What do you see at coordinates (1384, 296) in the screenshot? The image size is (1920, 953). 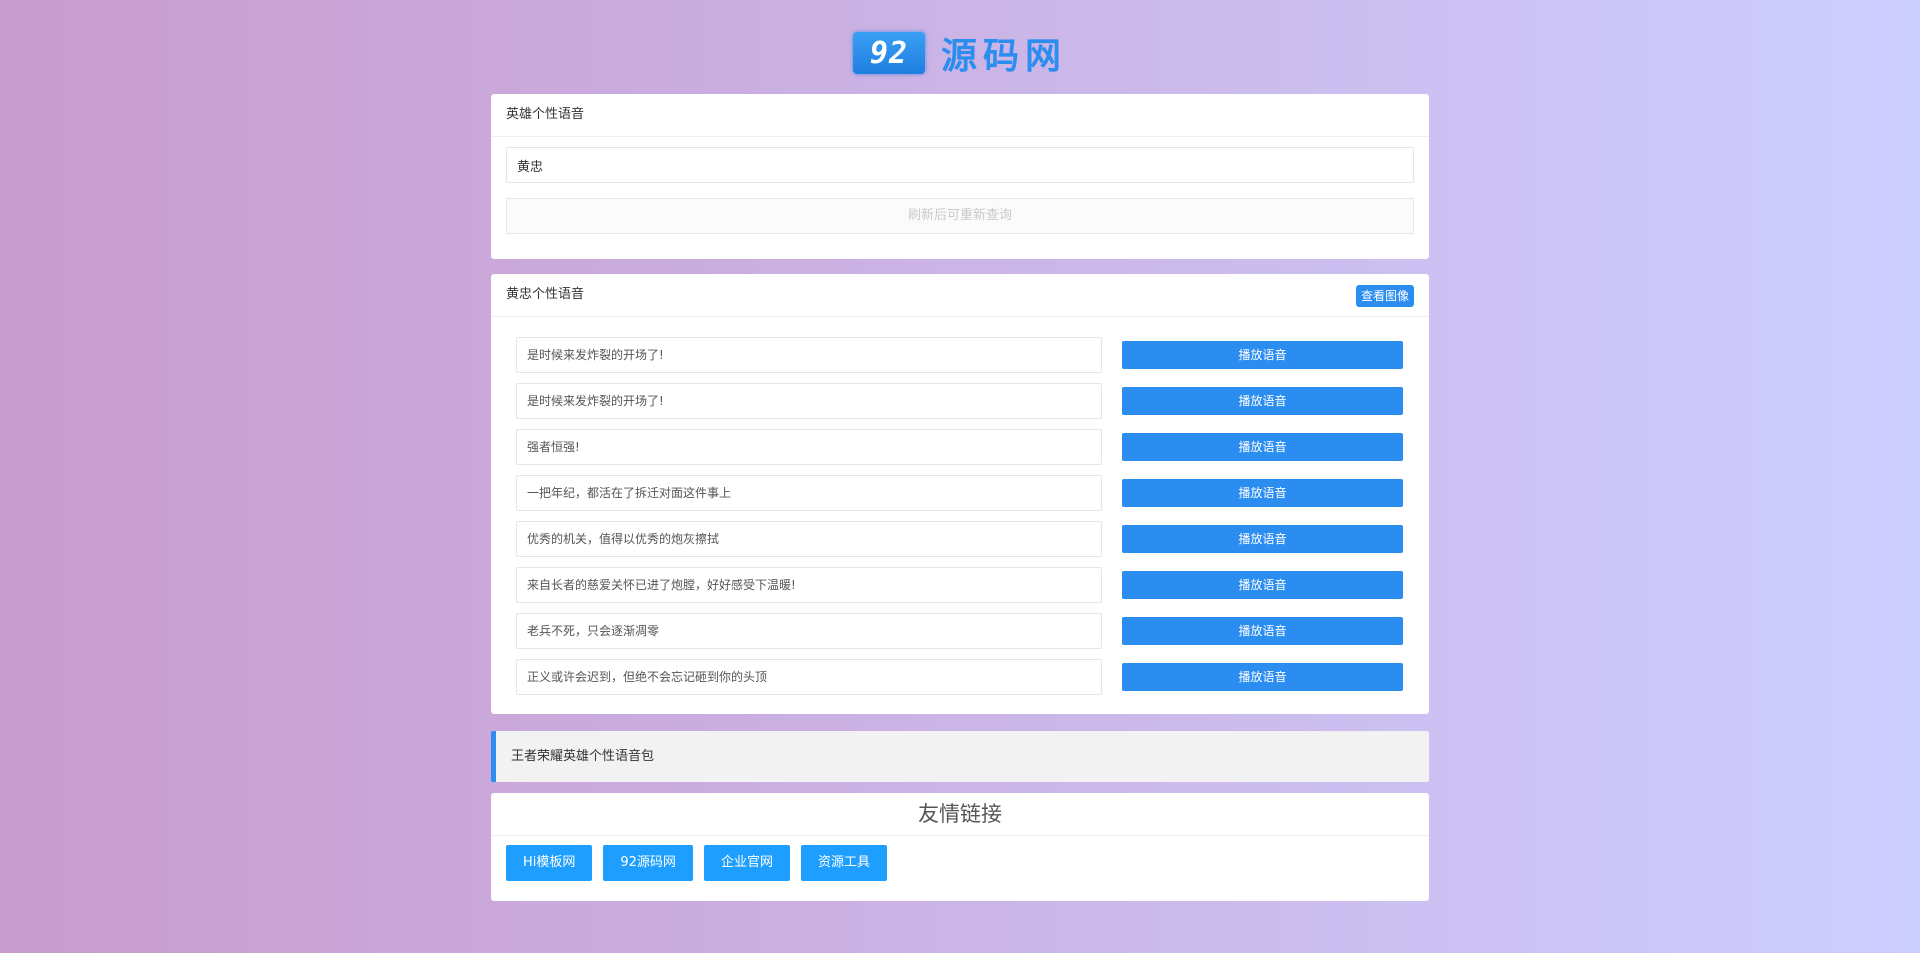 I see `view-image-button: 查看图像` at bounding box center [1384, 296].